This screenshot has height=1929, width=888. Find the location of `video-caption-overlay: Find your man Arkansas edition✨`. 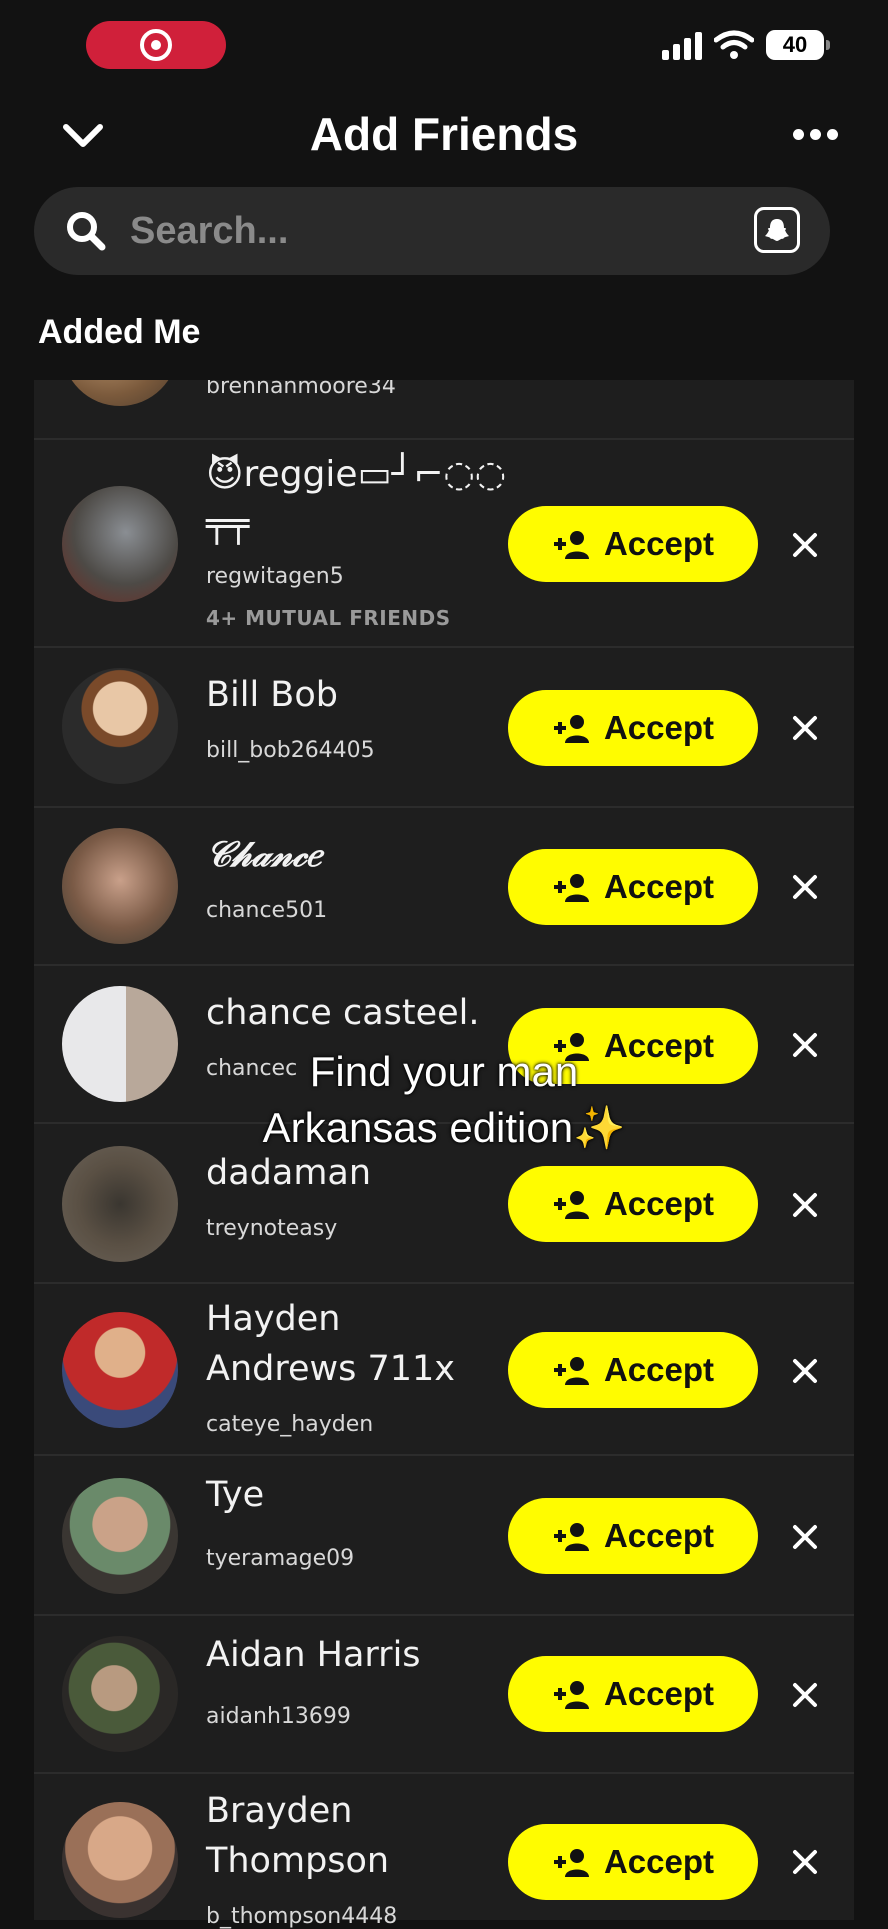

video-caption-overlay: Find your man Arkansas edition✨ is located at coordinates (444, 1100).